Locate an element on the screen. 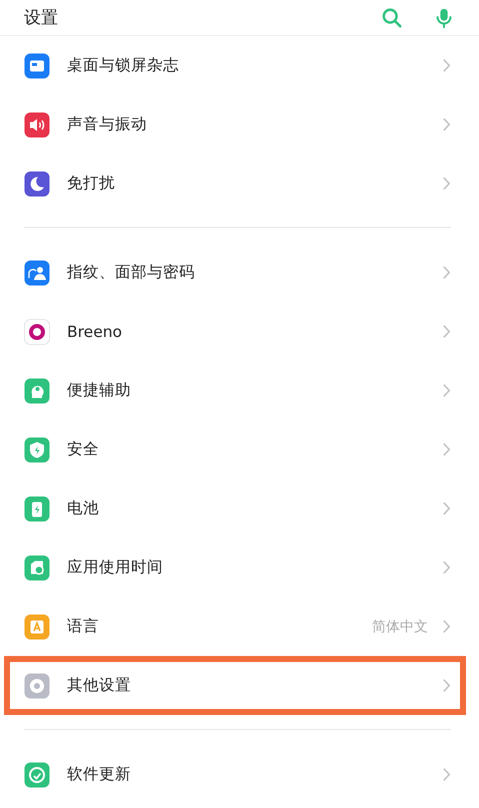  search-icon is located at coordinates (392, 17).